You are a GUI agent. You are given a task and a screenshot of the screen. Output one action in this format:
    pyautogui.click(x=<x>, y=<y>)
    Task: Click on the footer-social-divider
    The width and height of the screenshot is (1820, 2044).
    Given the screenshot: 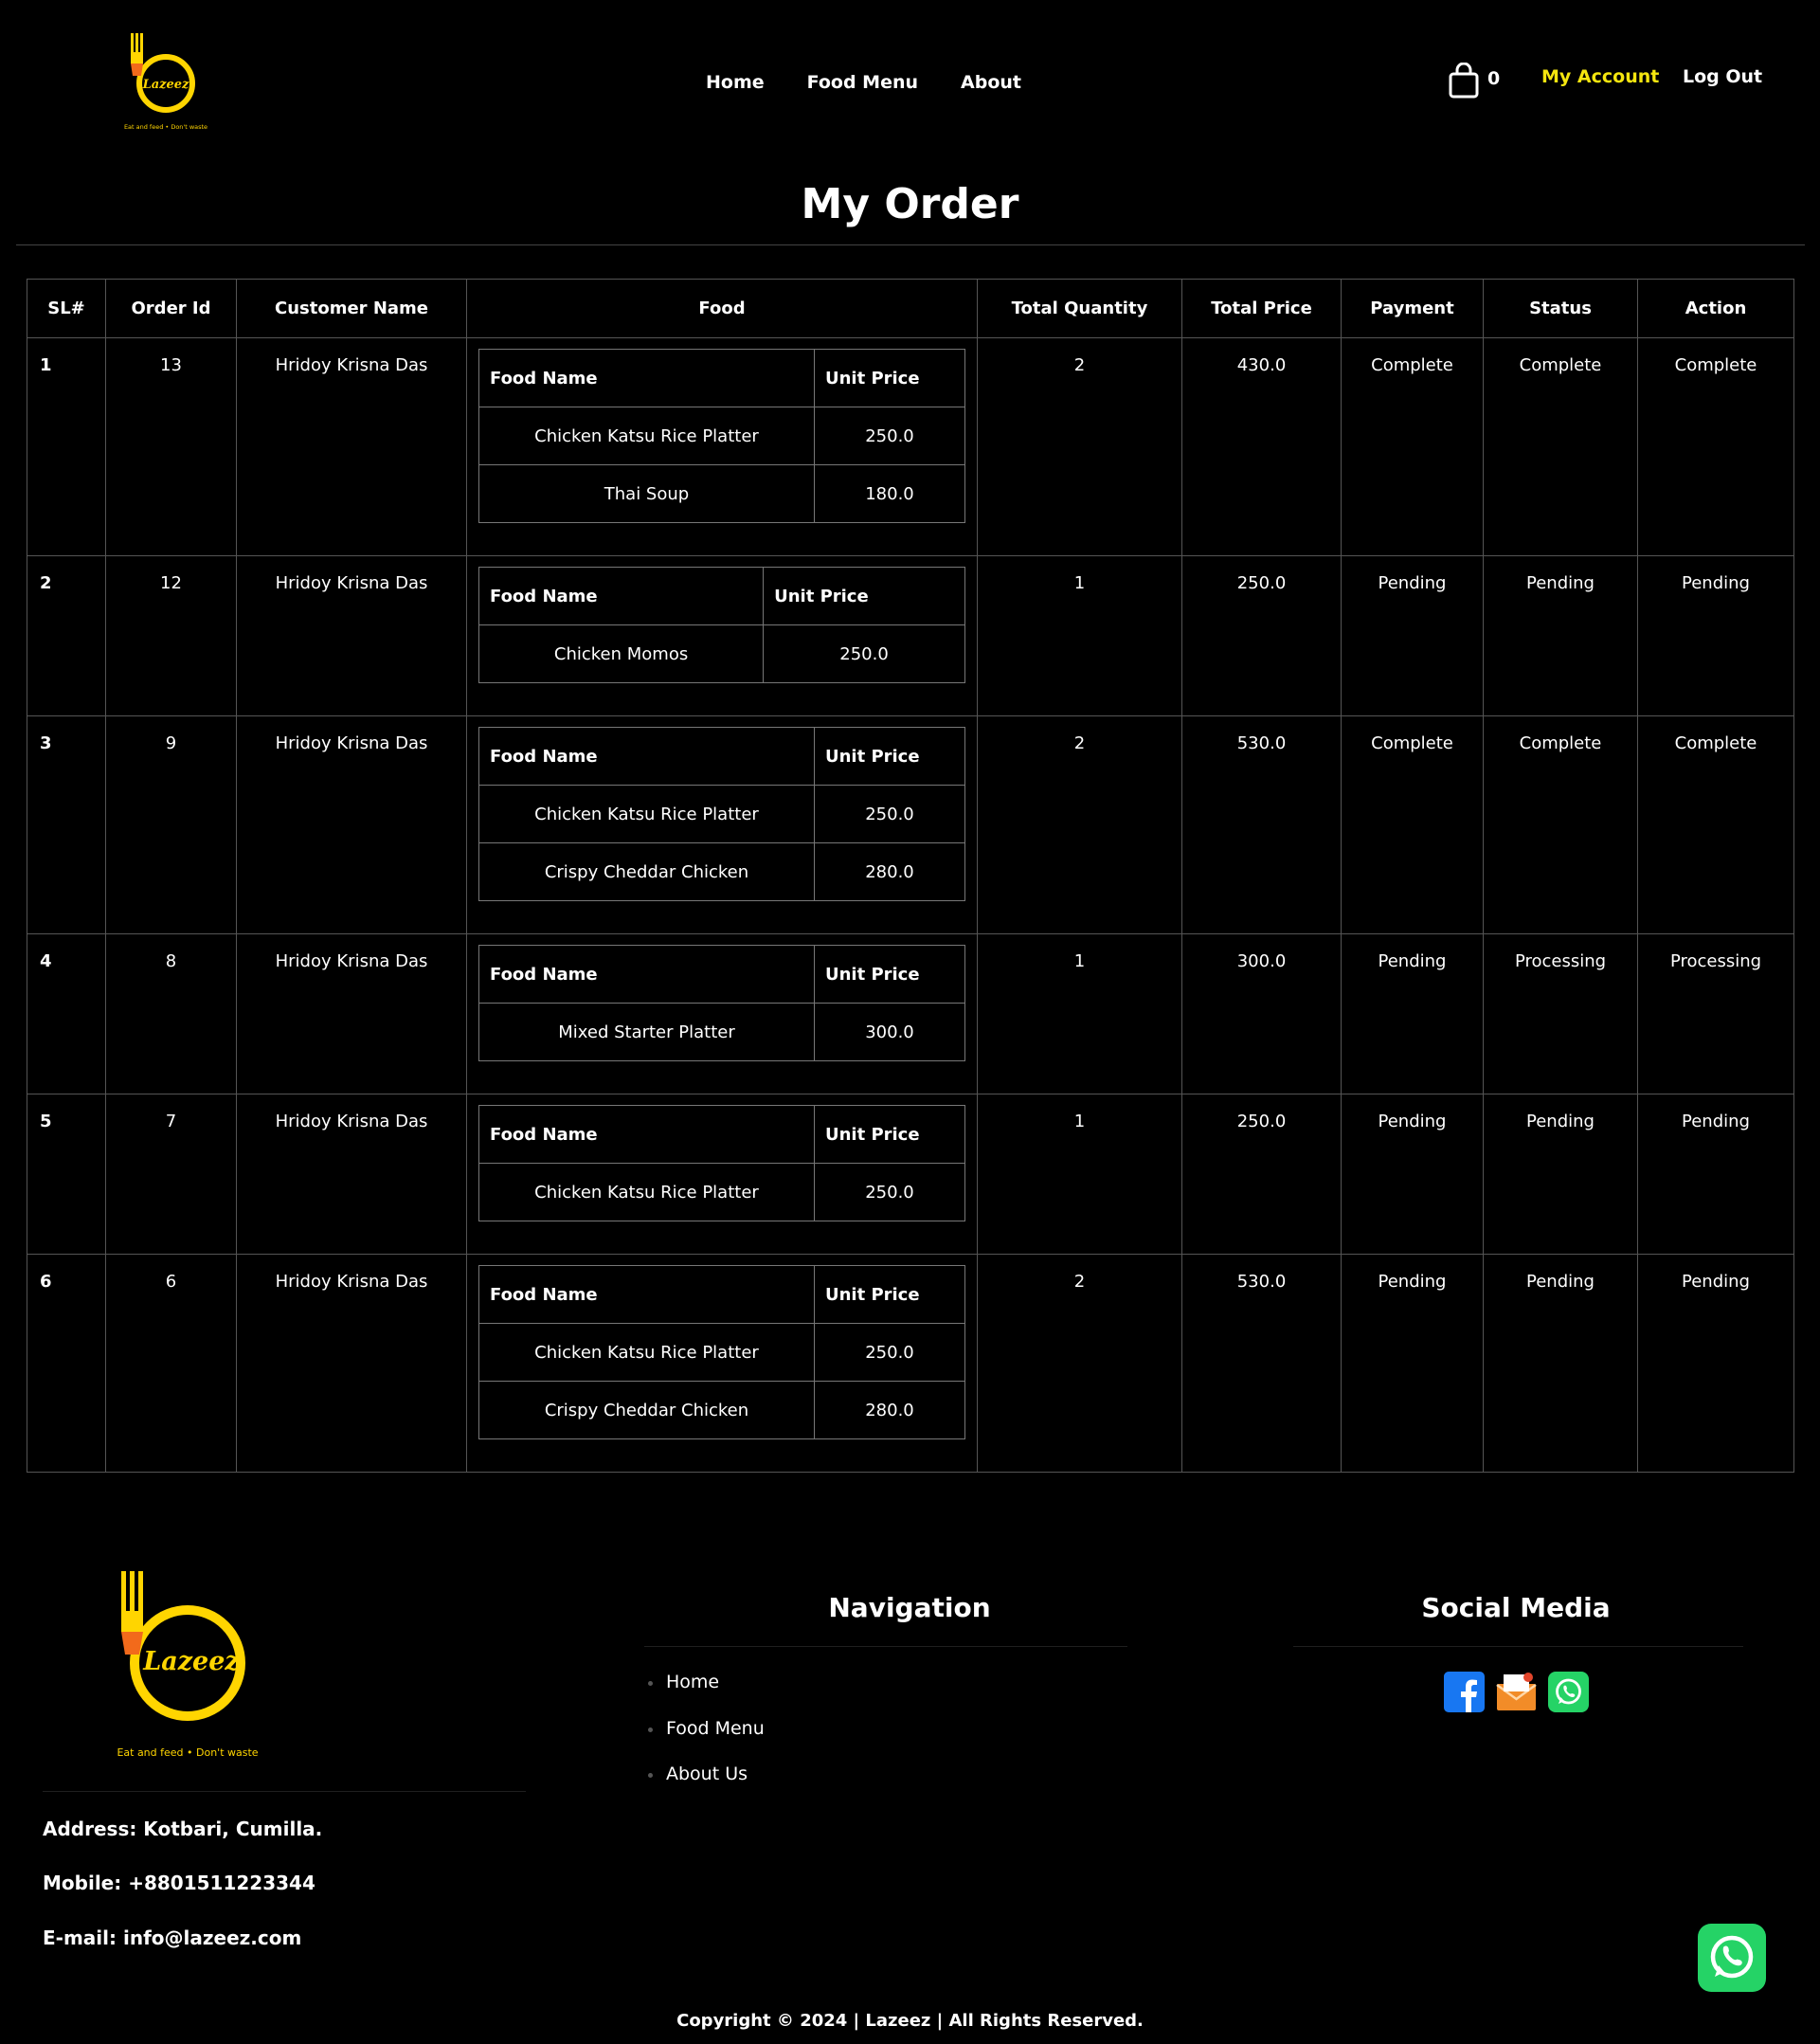 What is the action you would take?
    pyautogui.click(x=1518, y=1646)
    